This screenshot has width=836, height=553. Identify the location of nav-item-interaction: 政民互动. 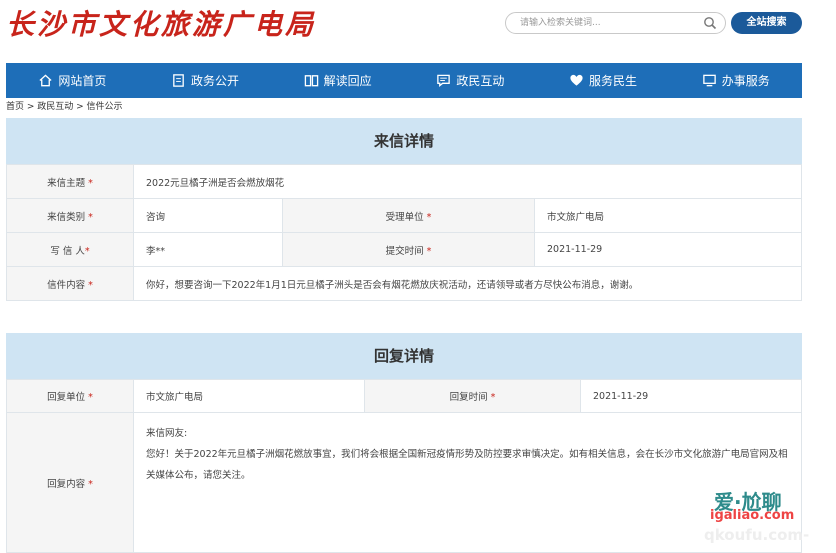
(470, 80).